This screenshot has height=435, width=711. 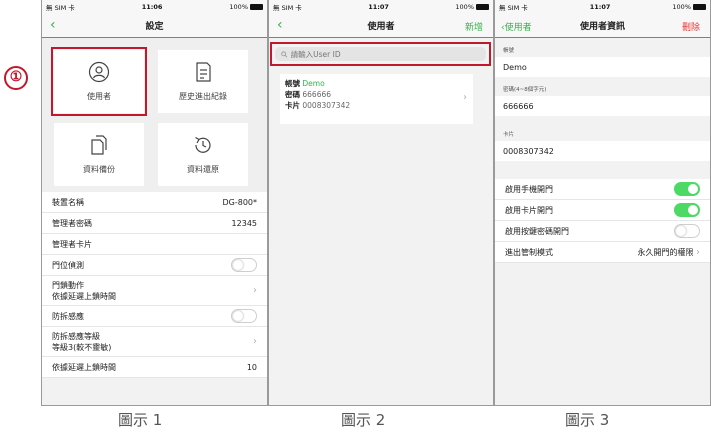 I want to click on account-field: Demo, so click(x=602, y=67).